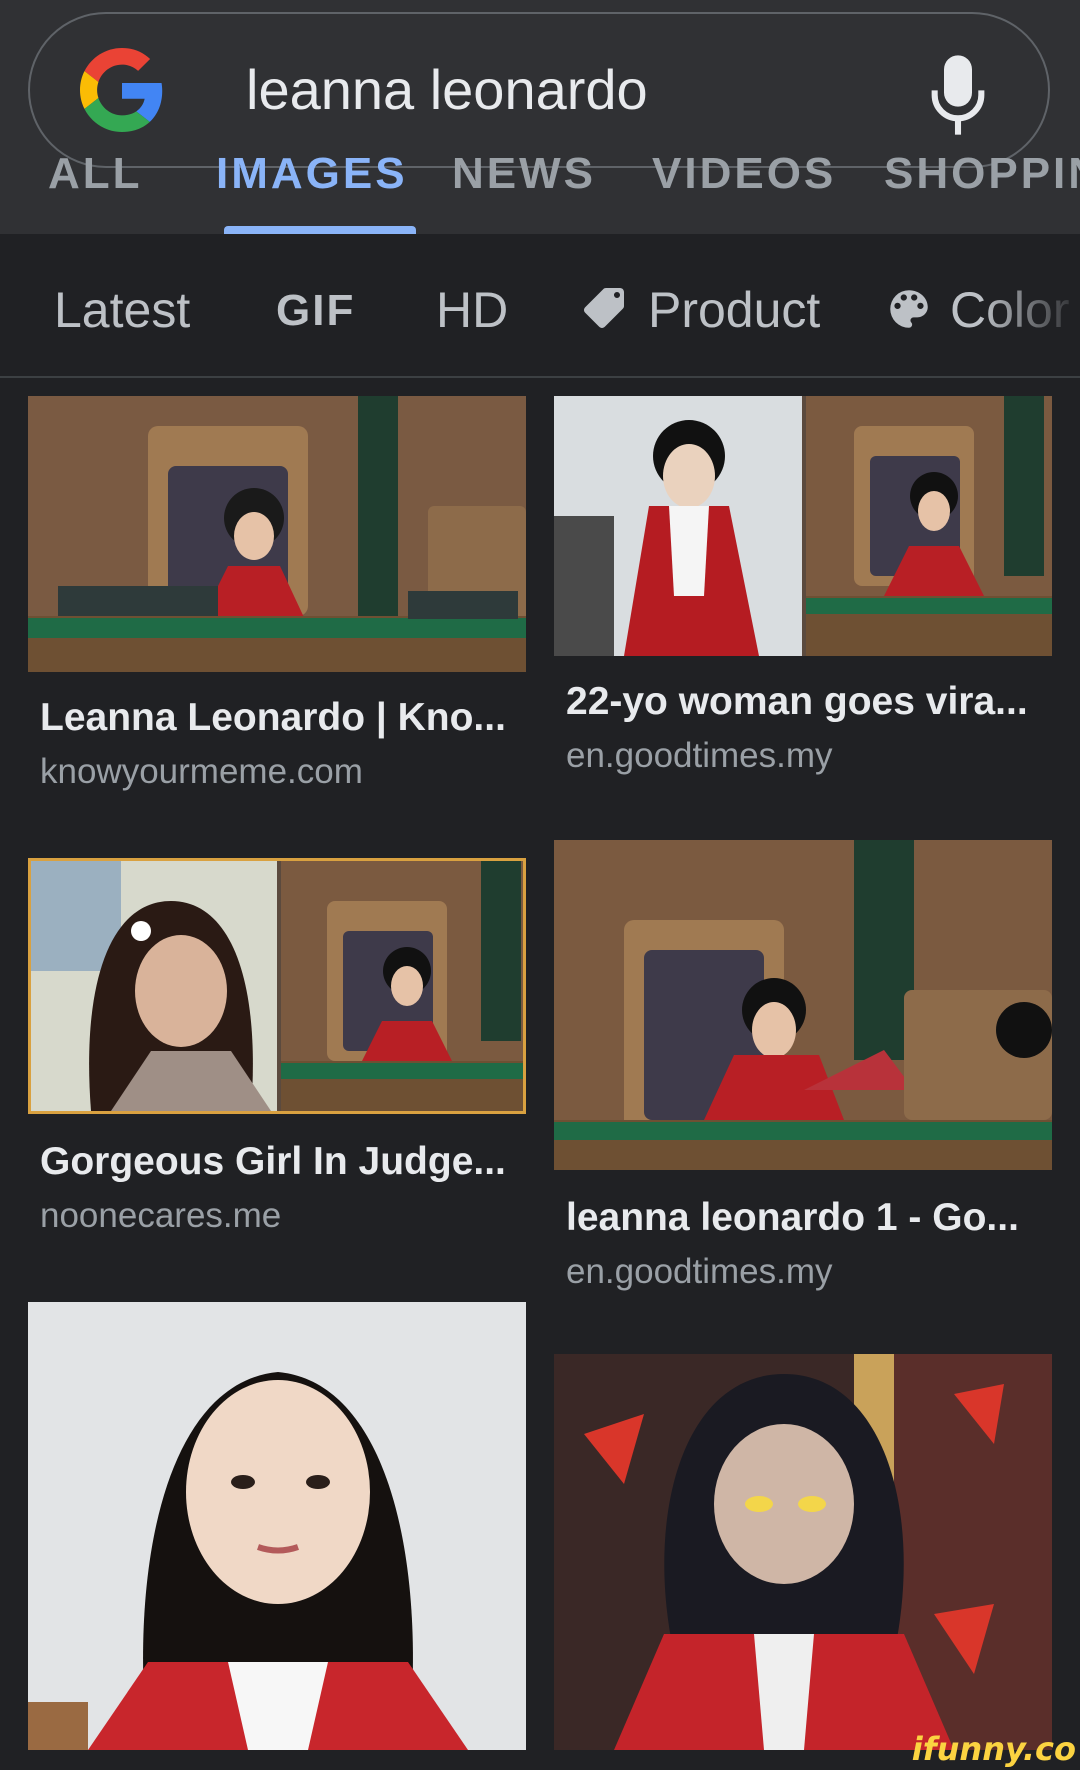 This screenshot has height=1770, width=1080. Describe the element at coordinates (744, 174) in the screenshot. I see `tab-videos: VIDEOS` at that location.